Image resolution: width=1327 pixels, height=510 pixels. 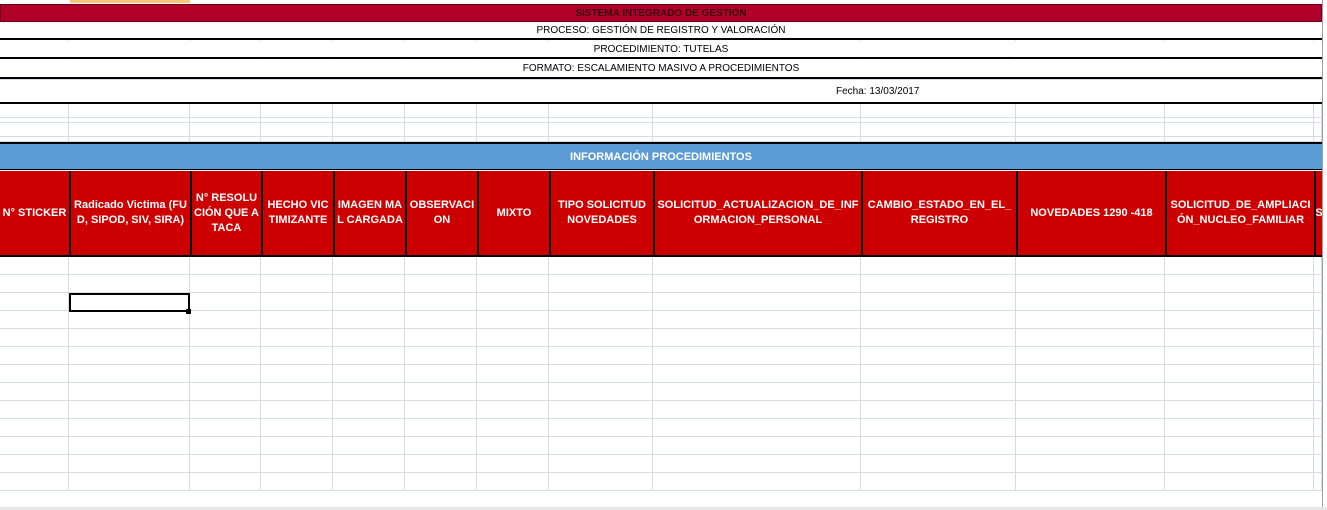 What do you see at coordinates (188, 311) in the screenshot?
I see `fill-handle` at bounding box center [188, 311].